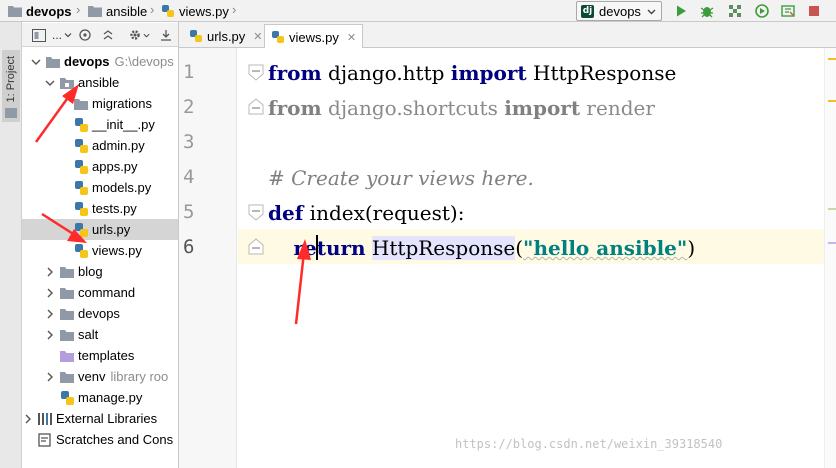  What do you see at coordinates (85, 35) in the screenshot?
I see `scroll-from-source-button` at bounding box center [85, 35].